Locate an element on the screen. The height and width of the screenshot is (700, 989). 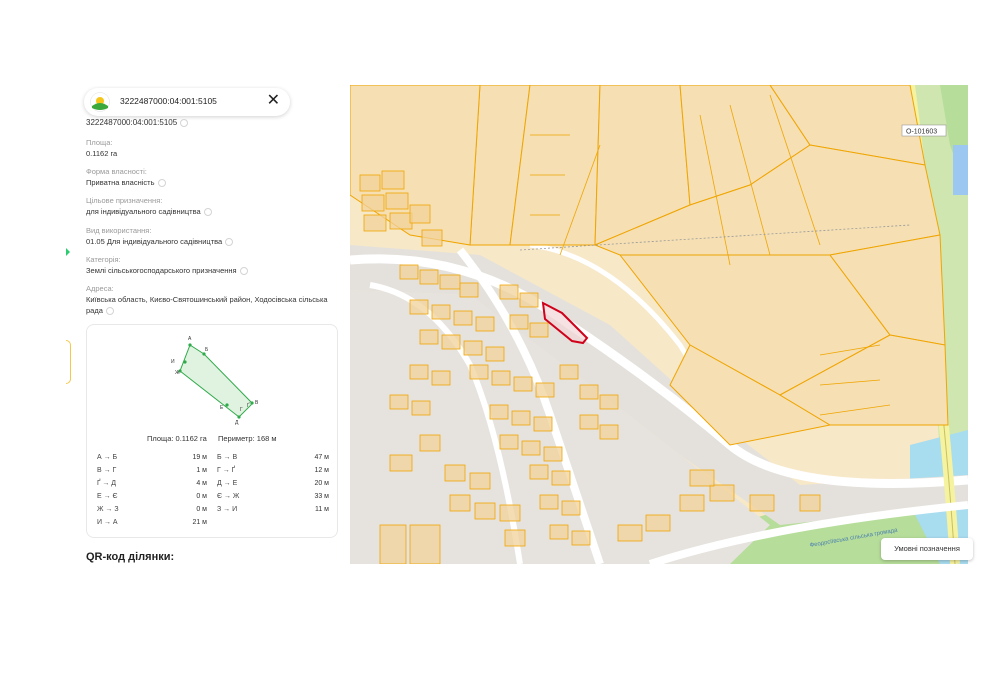
edge-value: 19 м is located at coordinates (199, 457).